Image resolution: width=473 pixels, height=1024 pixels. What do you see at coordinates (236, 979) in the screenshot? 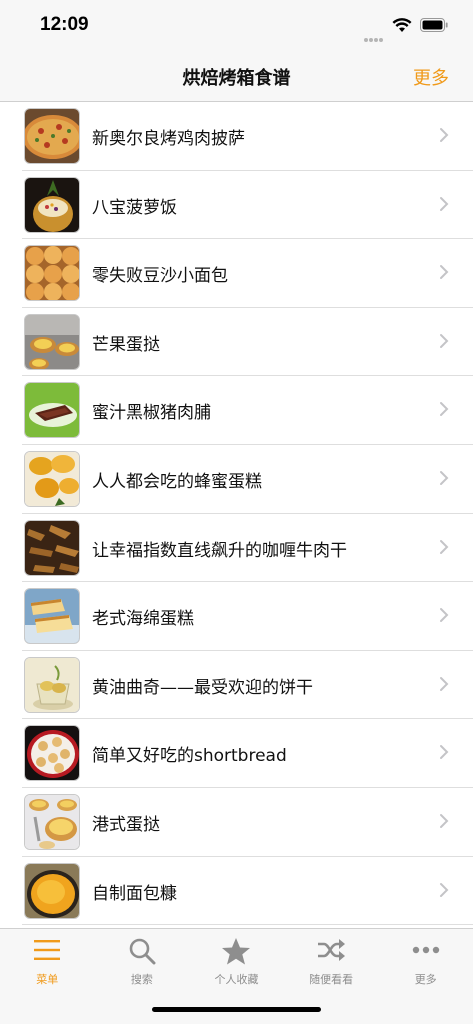
I see `tab-label: 个人收藏` at bounding box center [236, 979].